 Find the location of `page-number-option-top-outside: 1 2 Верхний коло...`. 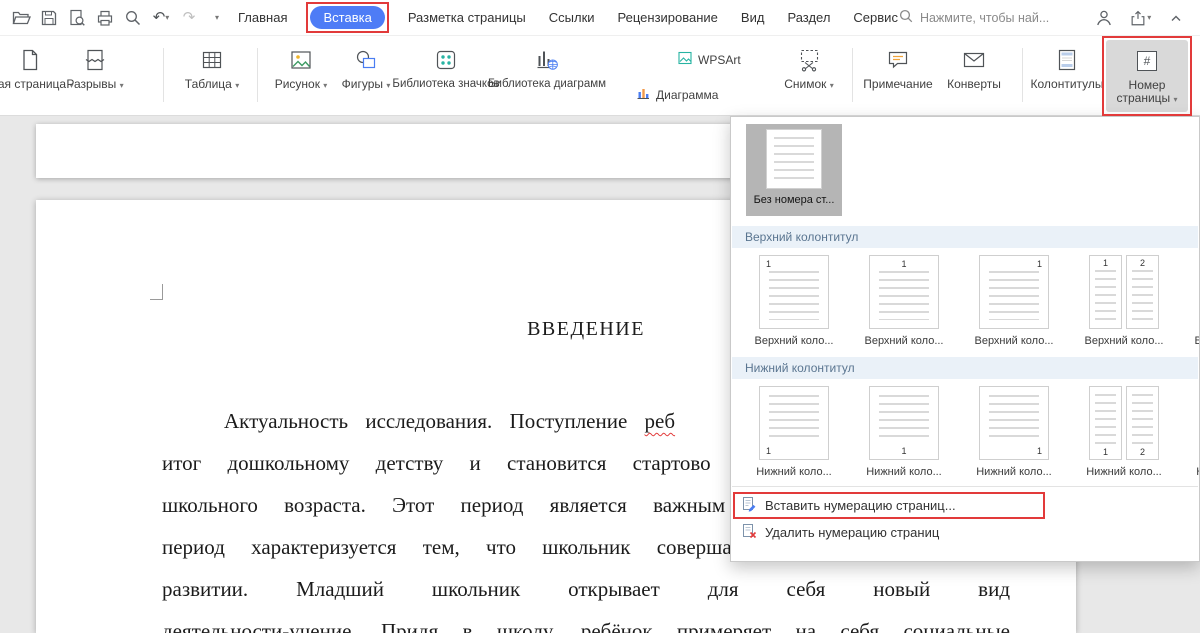

page-number-option-top-outside: 1 2 Верхний коло... is located at coordinates (1124, 301).